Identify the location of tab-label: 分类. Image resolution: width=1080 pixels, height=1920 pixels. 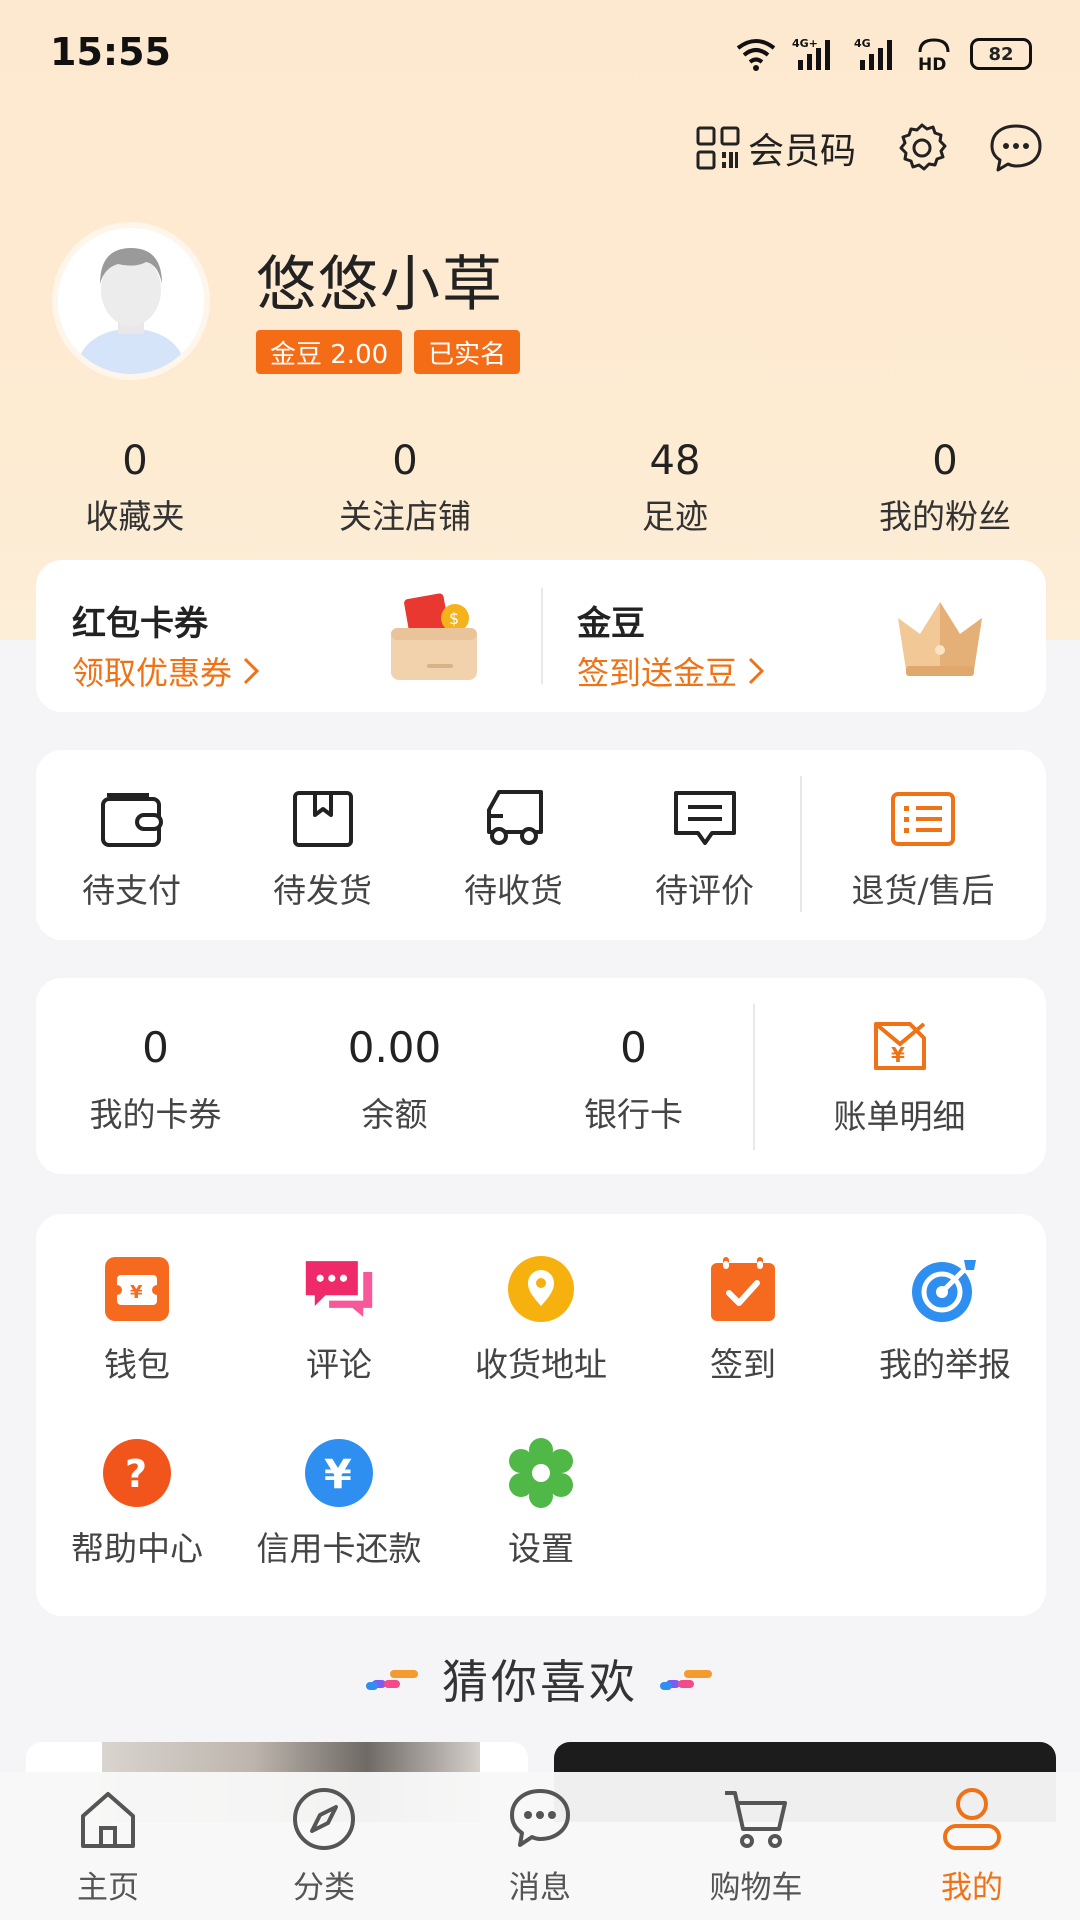
(324, 1888).